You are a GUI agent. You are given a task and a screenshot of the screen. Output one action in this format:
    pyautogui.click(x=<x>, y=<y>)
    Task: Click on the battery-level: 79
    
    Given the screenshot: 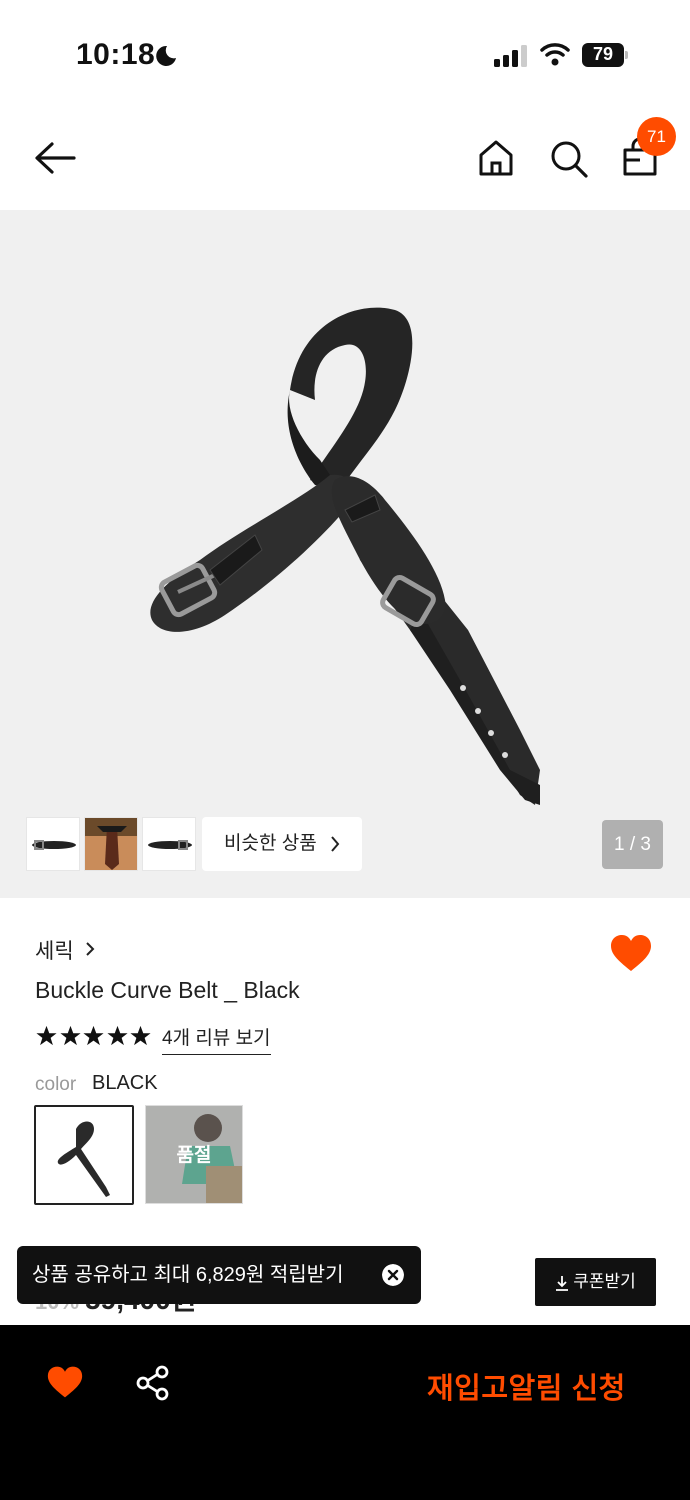 What is the action you would take?
    pyautogui.click(x=603, y=54)
    